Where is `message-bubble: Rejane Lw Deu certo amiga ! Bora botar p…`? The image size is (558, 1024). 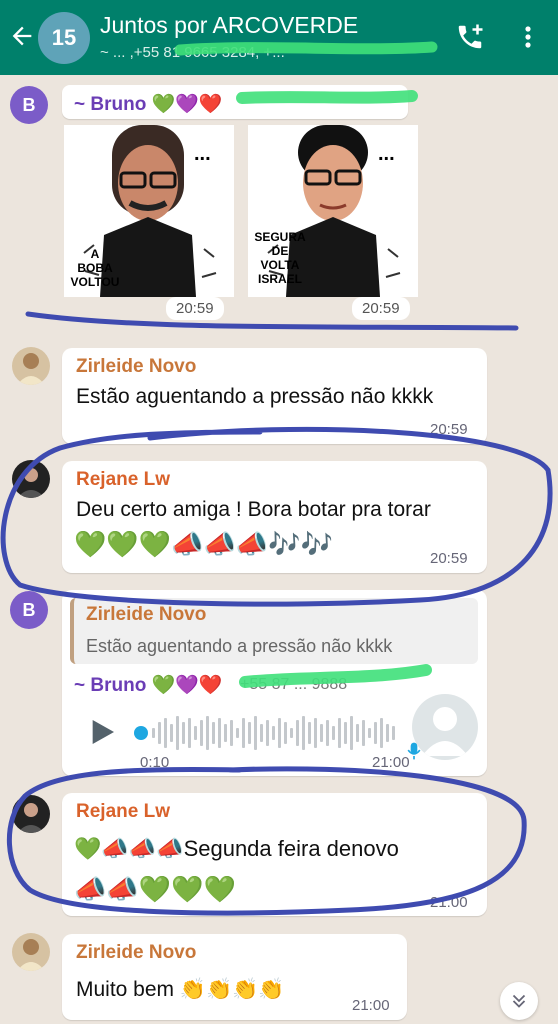
message-bubble: Rejane Lw Deu certo amiga ! Bora botar p… is located at coordinates (274, 517).